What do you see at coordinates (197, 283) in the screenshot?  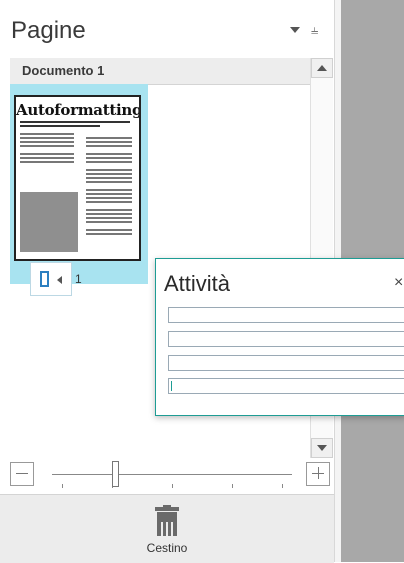 I see `tasks-title: Attività` at bounding box center [197, 283].